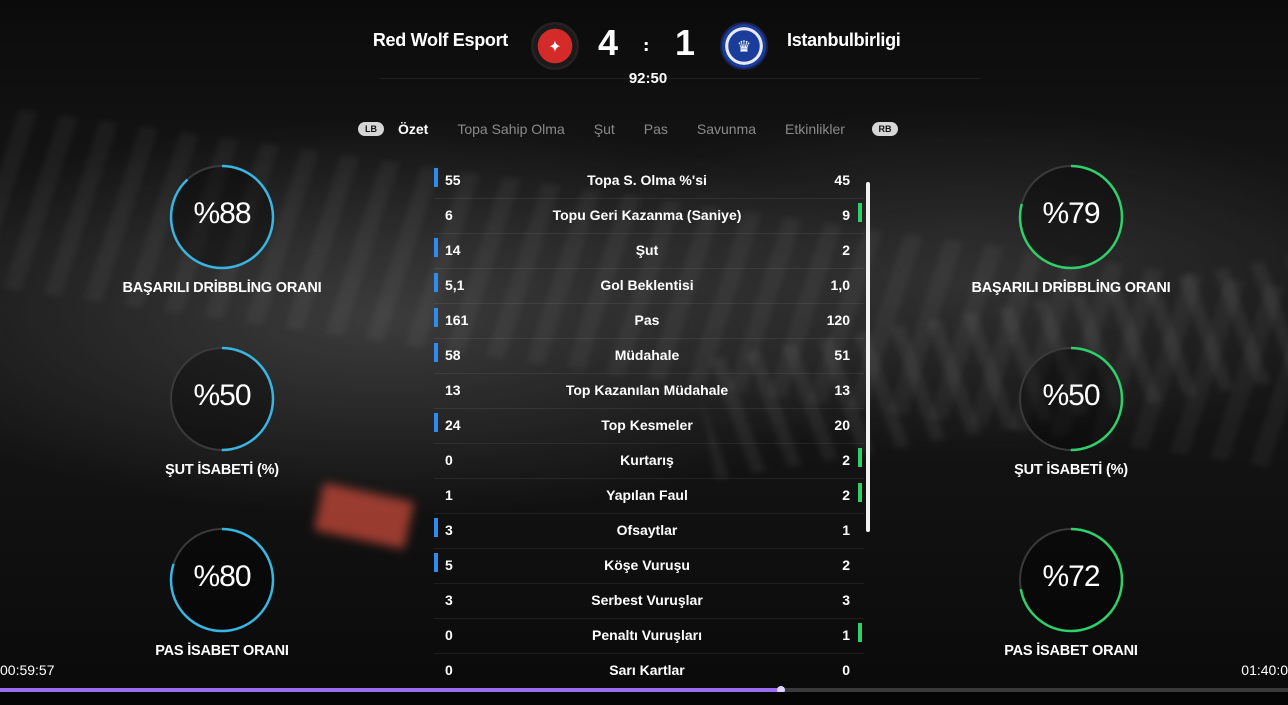 The height and width of the screenshot is (705, 1288). What do you see at coordinates (222, 395) in the screenshot?
I see `home-ring-value: %50` at bounding box center [222, 395].